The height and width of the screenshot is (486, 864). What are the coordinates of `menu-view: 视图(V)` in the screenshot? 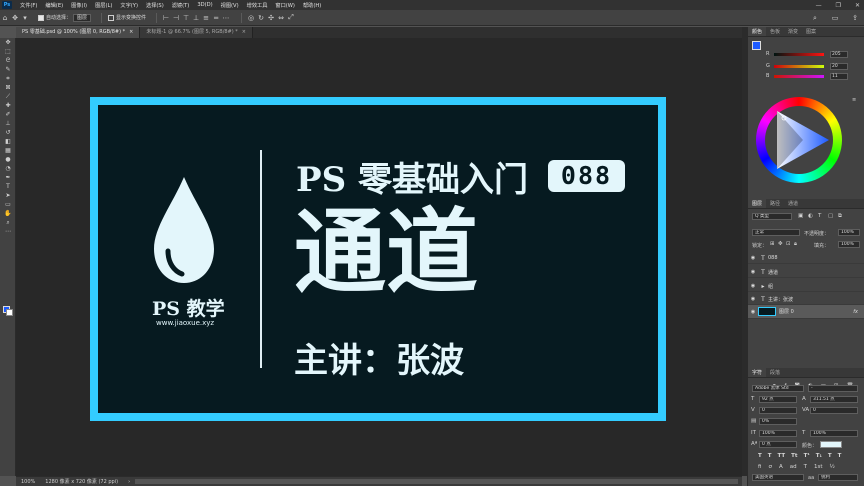 It's located at (230, 5).